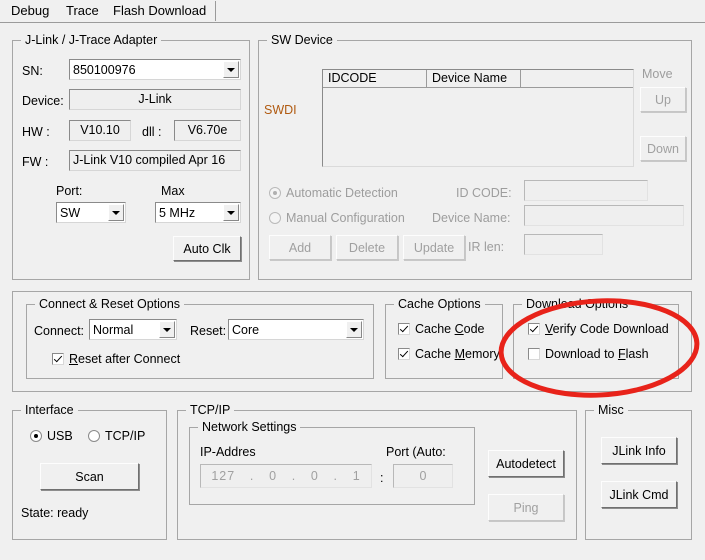 This screenshot has width=705, height=560. Describe the element at coordinates (89, 476) in the screenshot. I see `scan-button: Scan` at that location.